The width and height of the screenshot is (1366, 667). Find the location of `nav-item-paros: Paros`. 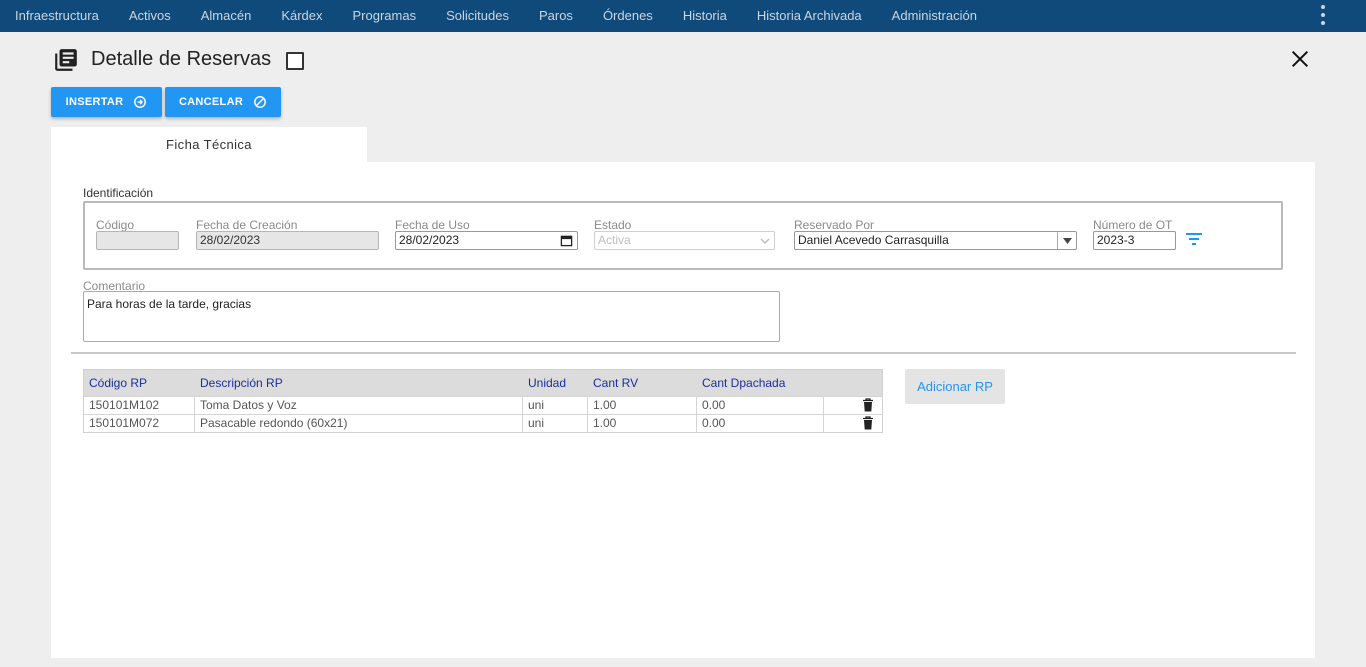

nav-item-paros: Paros is located at coordinates (556, 16).